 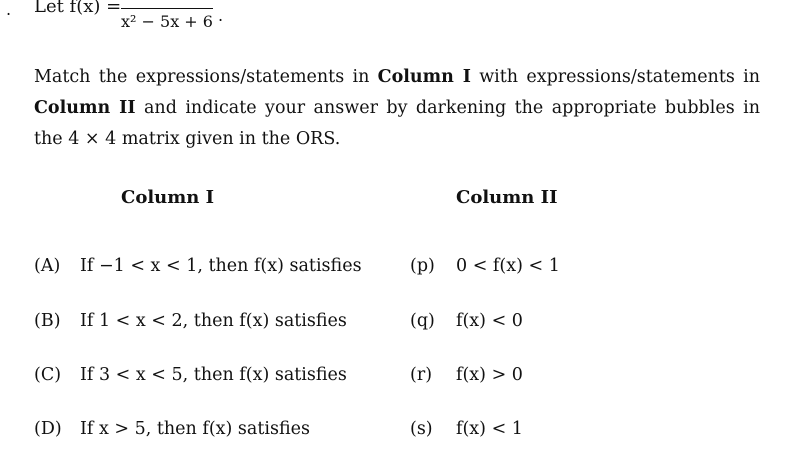 I want to click on option-r-text: f(x) > 0, so click(x=489, y=375).